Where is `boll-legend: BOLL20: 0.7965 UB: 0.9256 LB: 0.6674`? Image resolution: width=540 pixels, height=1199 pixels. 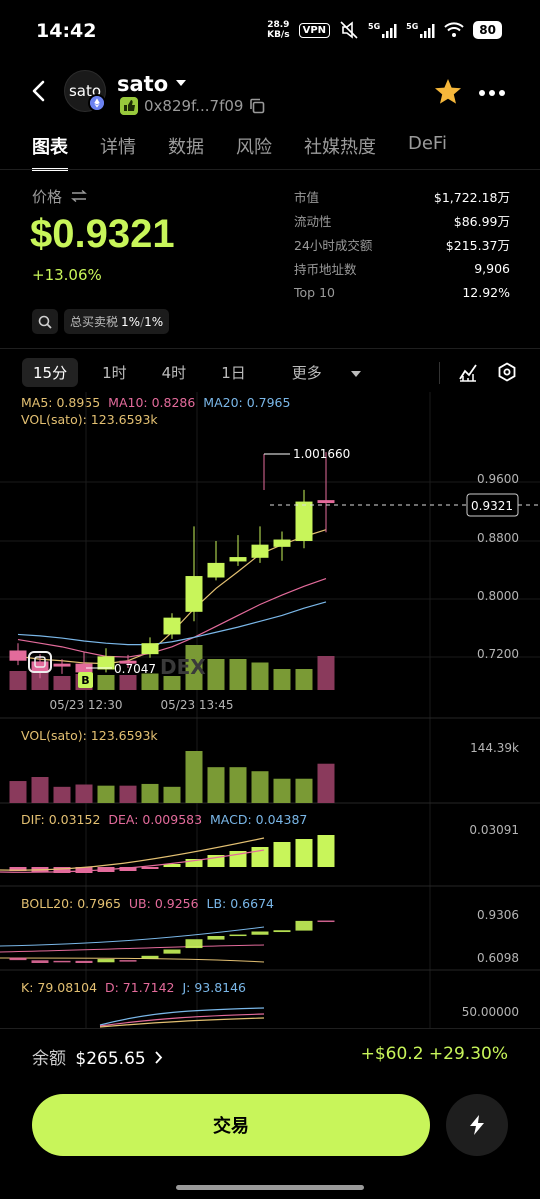 boll-legend: BOLL20: 0.7965 UB: 0.9256 LB: 0.6674 is located at coordinates (147, 903).